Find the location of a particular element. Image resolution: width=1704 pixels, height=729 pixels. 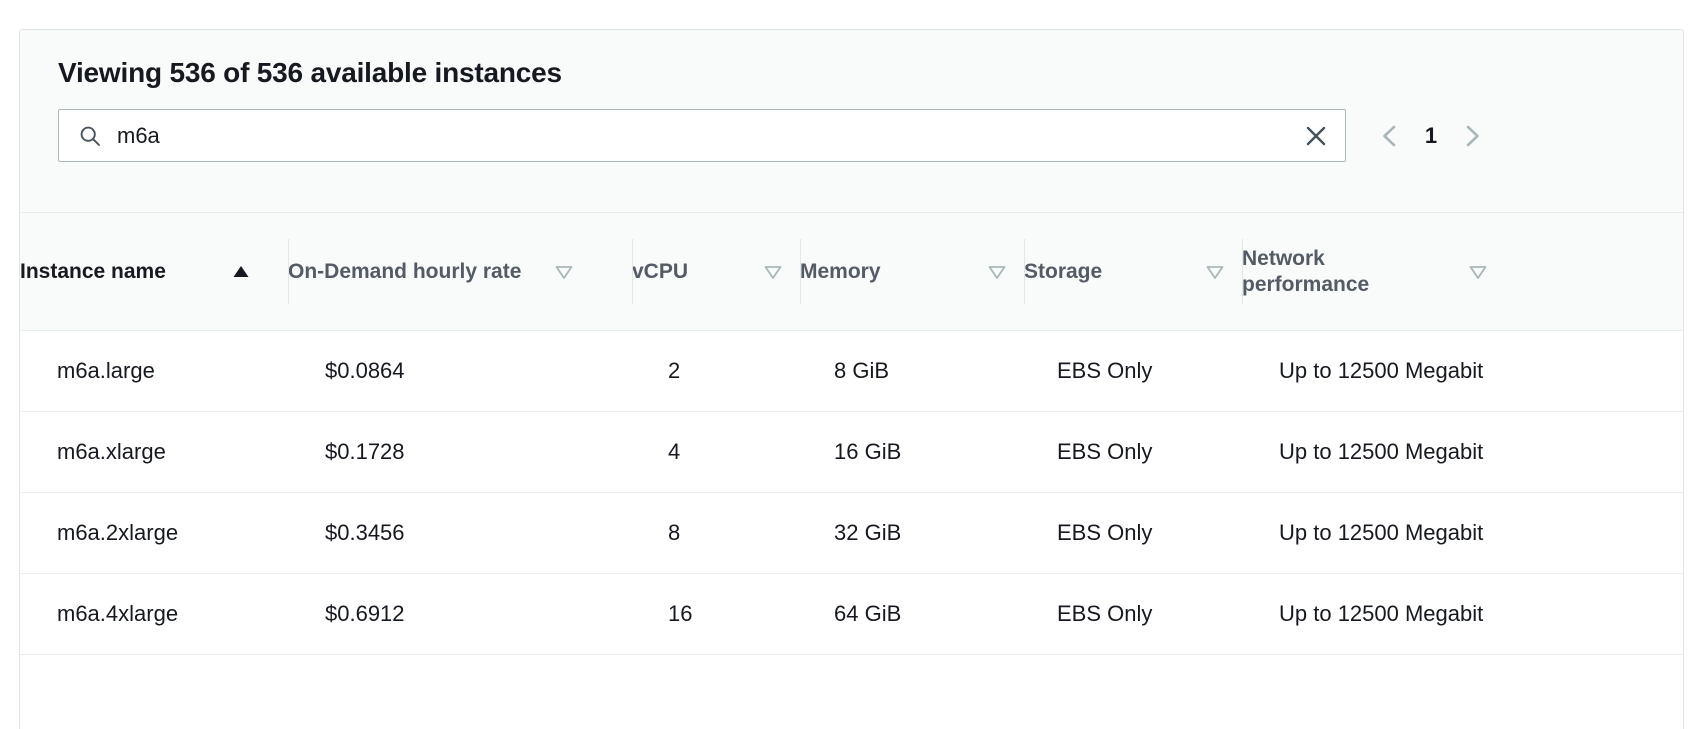

column-header-label: On-Demand hourly rate is located at coordinates (405, 271).